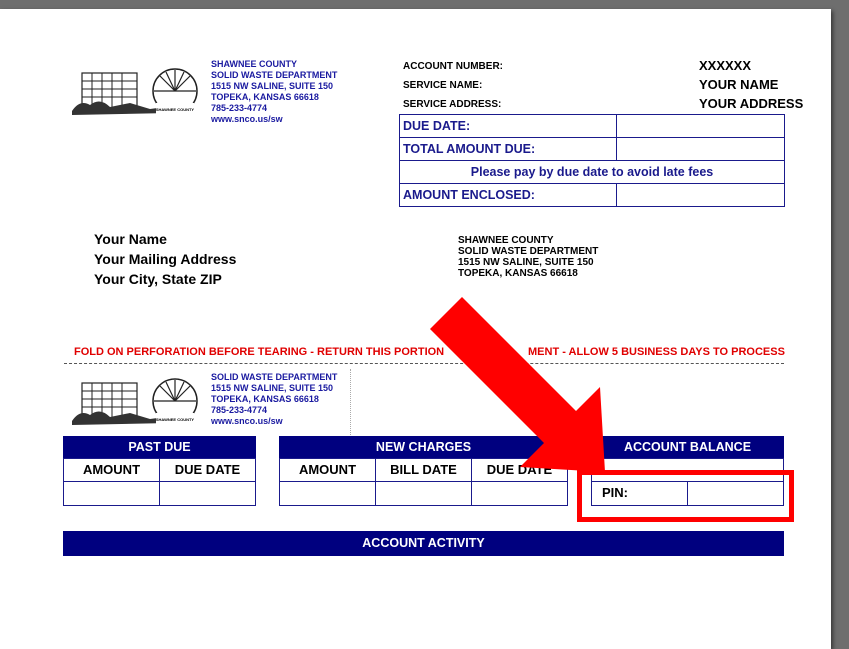 The width and height of the screenshot is (849, 649). Describe the element at coordinates (111, 493) in the screenshot. I see `past-due-amount-value` at that location.